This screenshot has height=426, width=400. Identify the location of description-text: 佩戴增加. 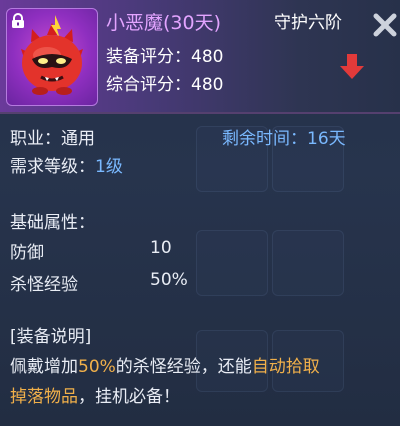
(44, 367).